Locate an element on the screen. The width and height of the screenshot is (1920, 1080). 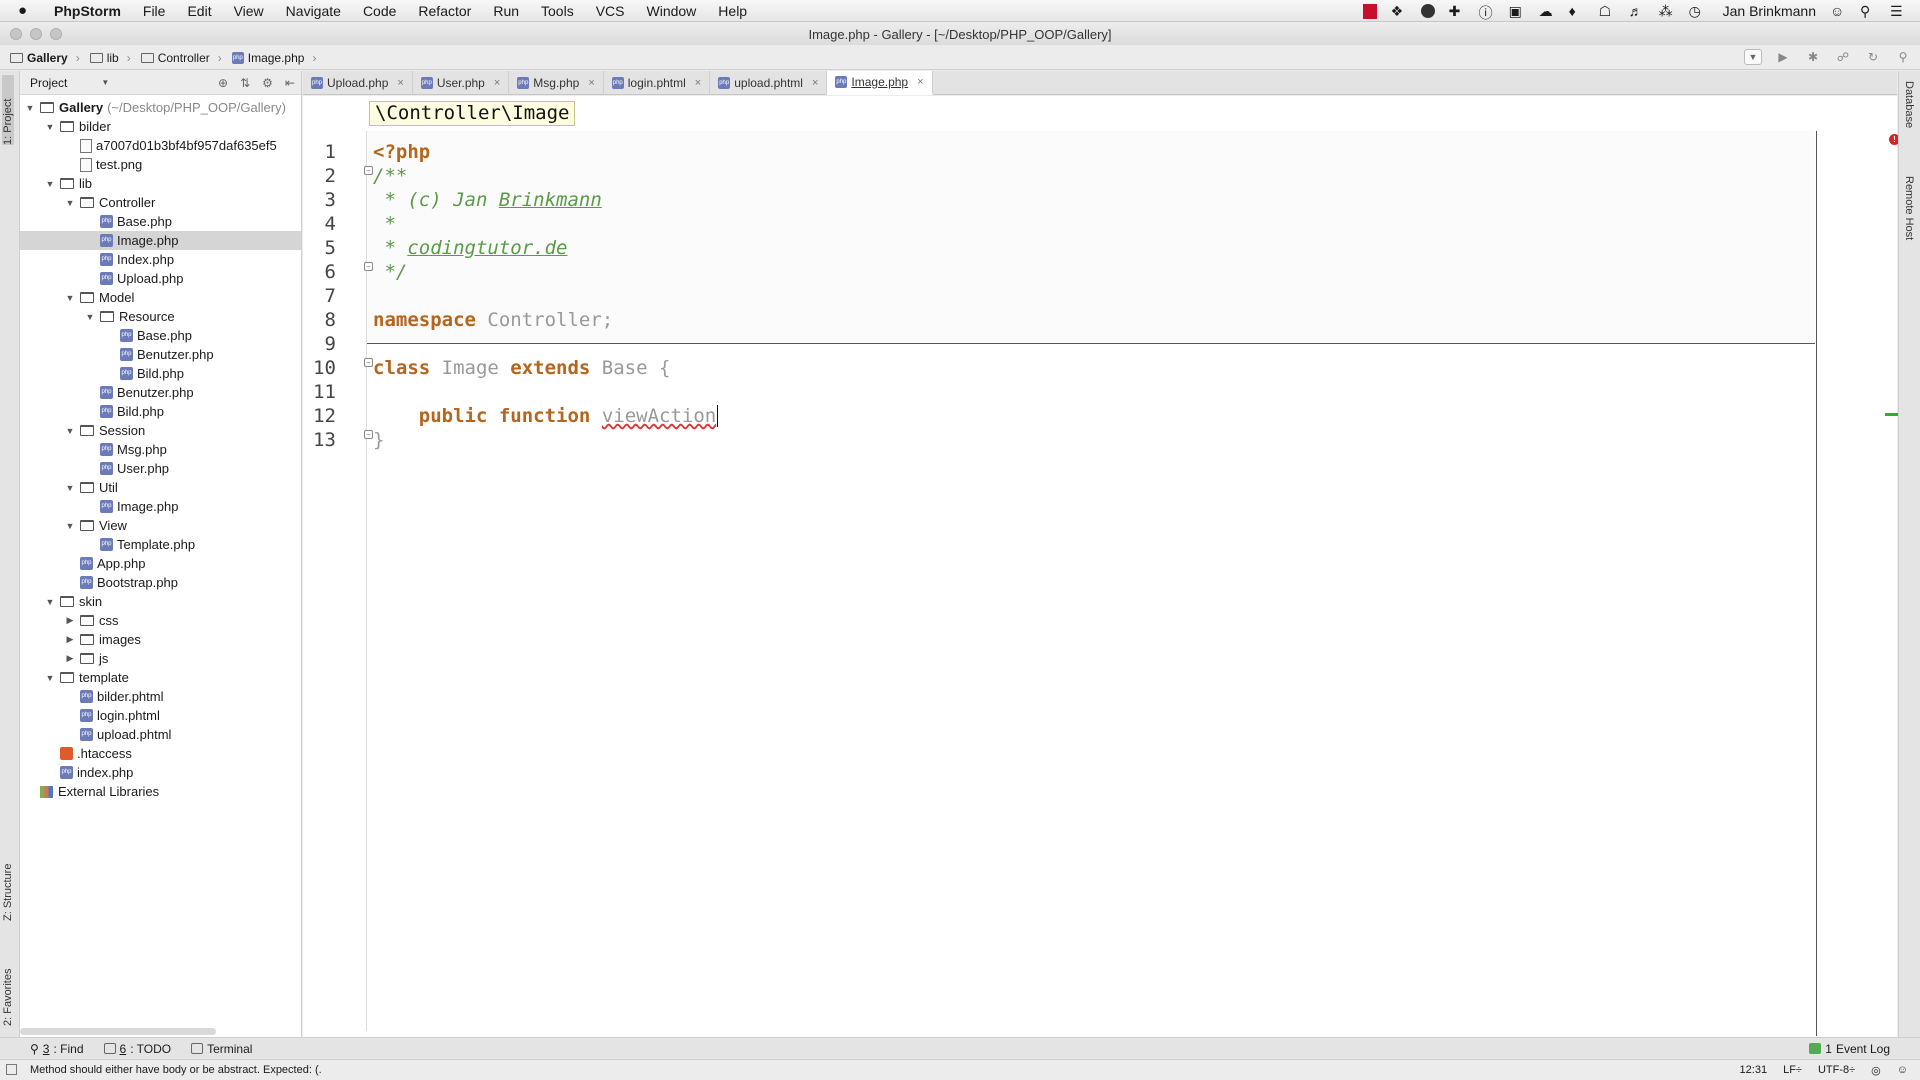
notification-center-icon: ☰ is located at coordinates (1898, 11).